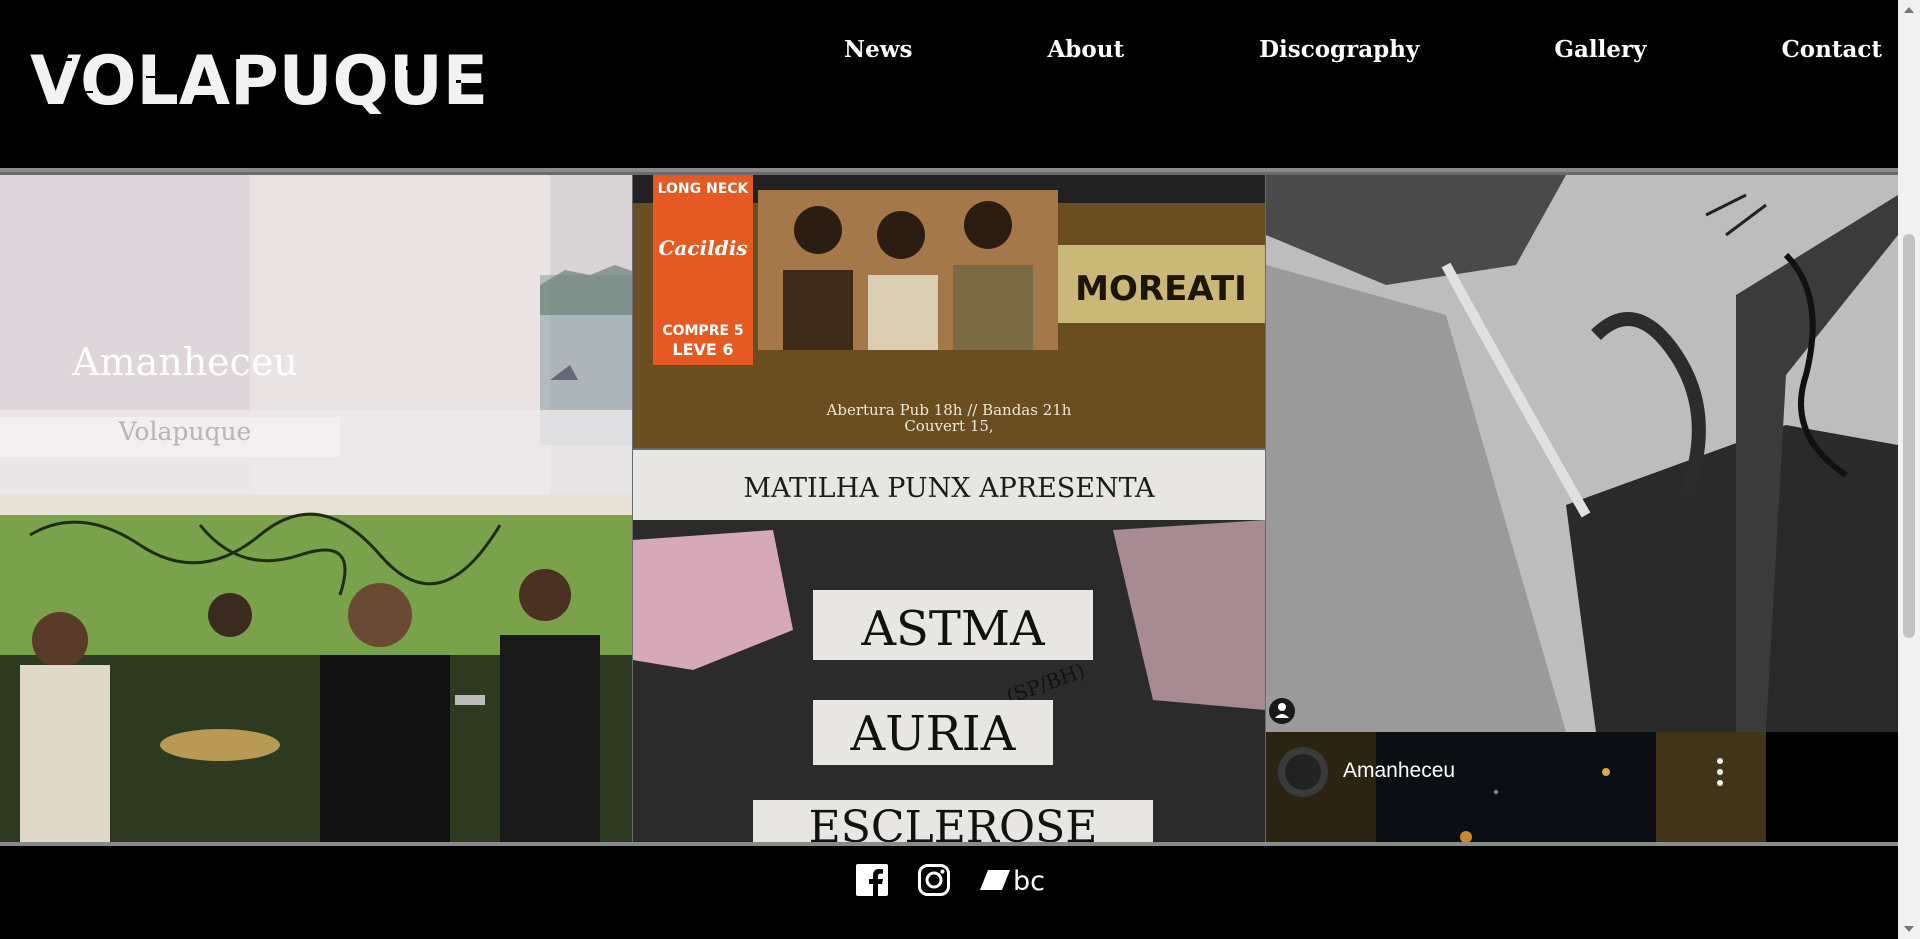 The height and width of the screenshot is (939, 1920). I want to click on instagram-icon-graphic, so click(934, 880).